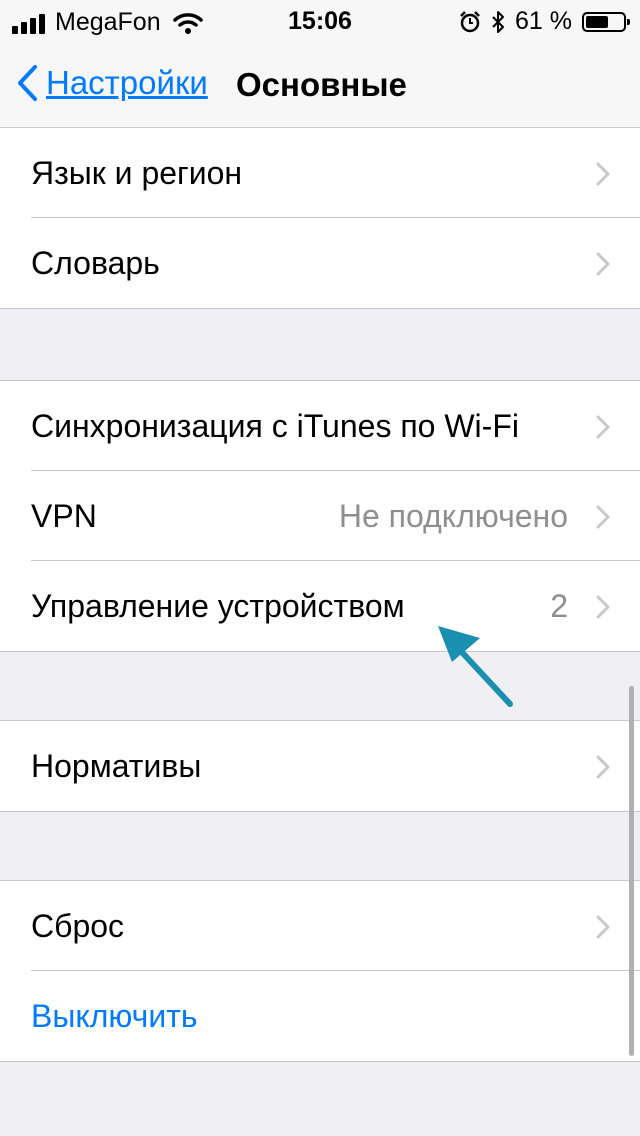 Image resolution: width=640 pixels, height=1136 pixels. I want to click on status-right: 61 %, so click(544, 21).